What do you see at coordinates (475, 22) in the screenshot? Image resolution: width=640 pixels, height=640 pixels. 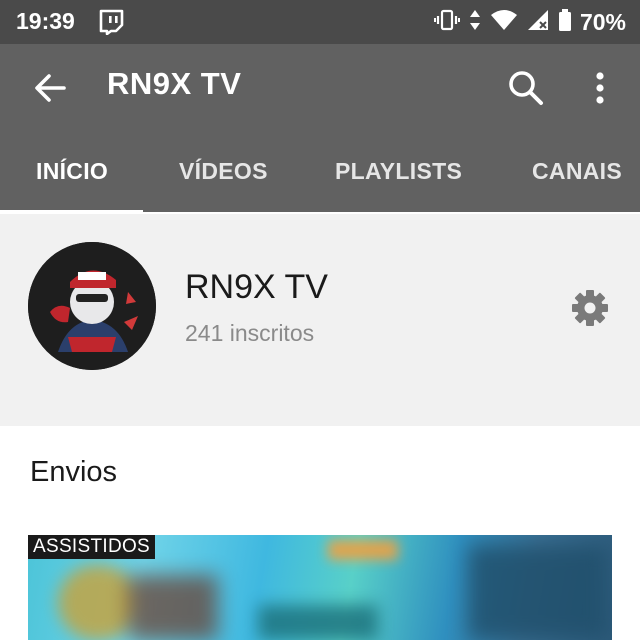 I see `data-arrows-icon` at bounding box center [475, 22].